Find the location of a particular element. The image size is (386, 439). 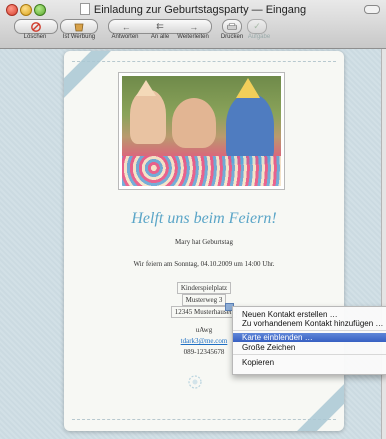

reply-all-arrow-icon: ⇇ is located at coordinates (160, 26).